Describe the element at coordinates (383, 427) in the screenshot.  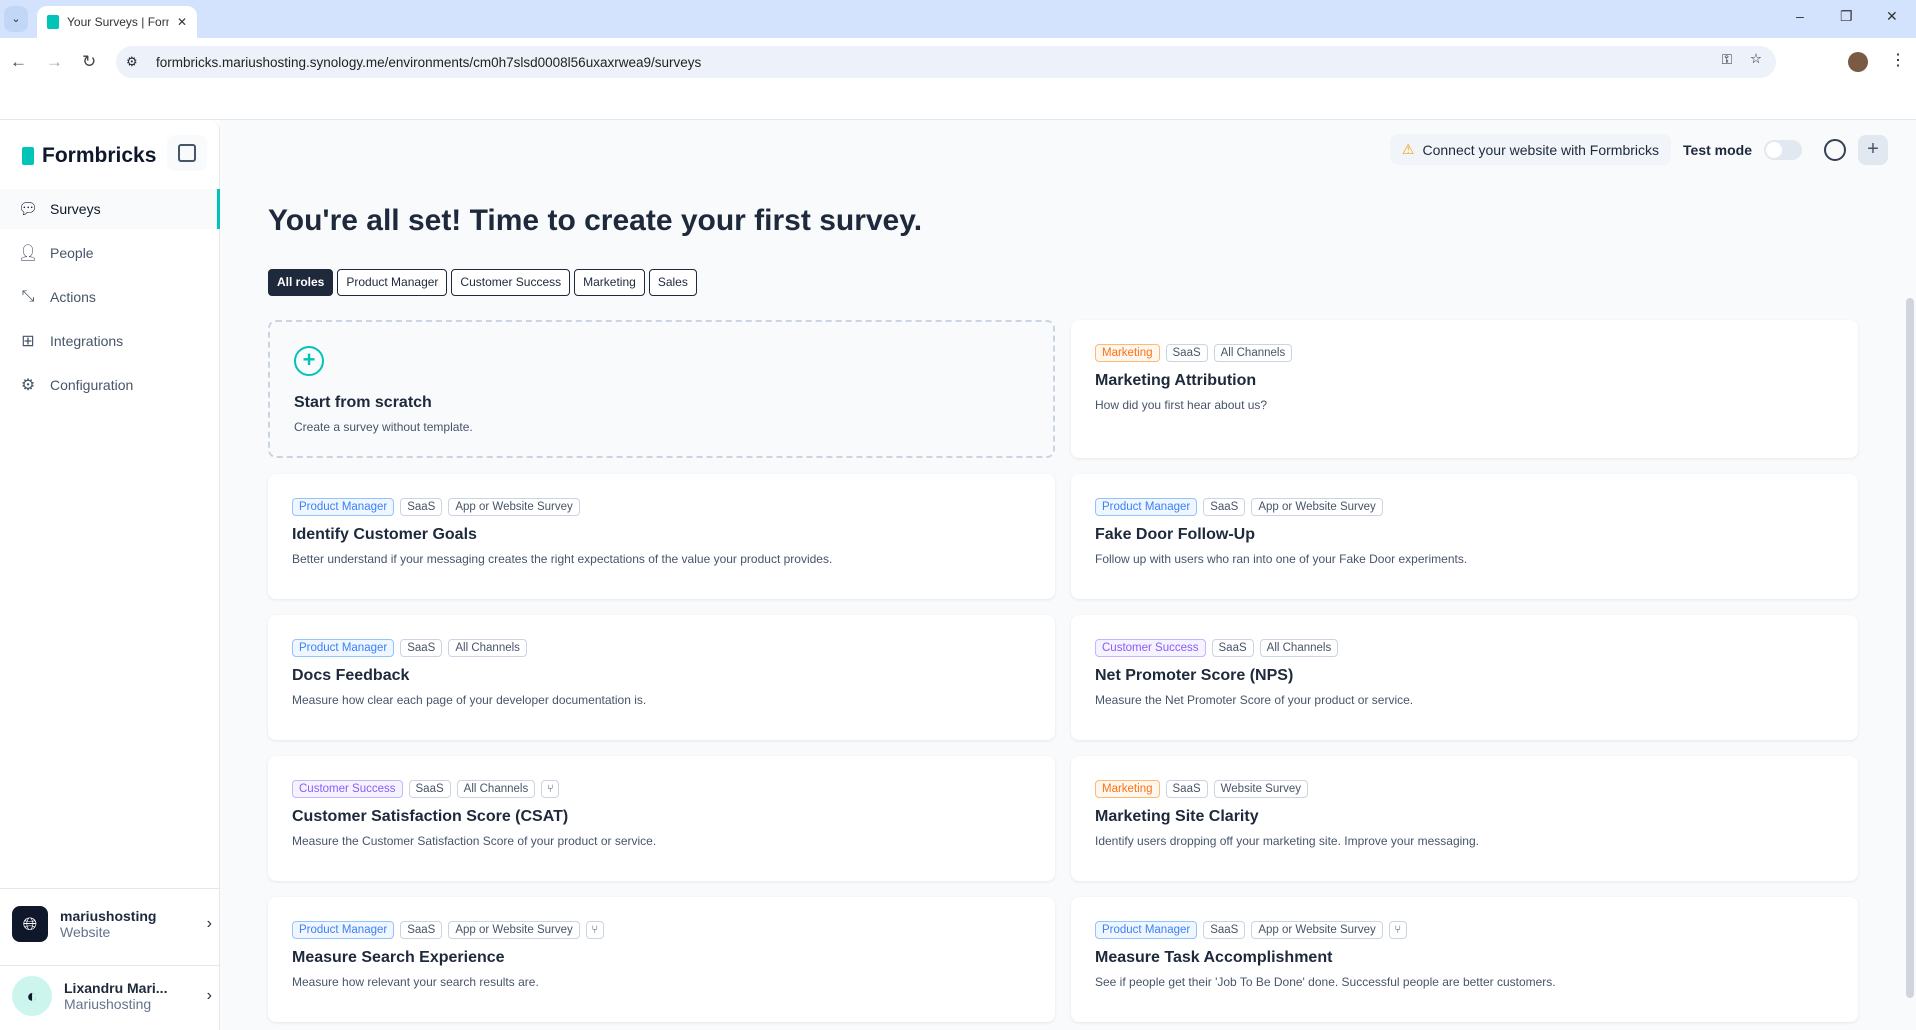
I see `card-description: Create a survey without template.` at that location.